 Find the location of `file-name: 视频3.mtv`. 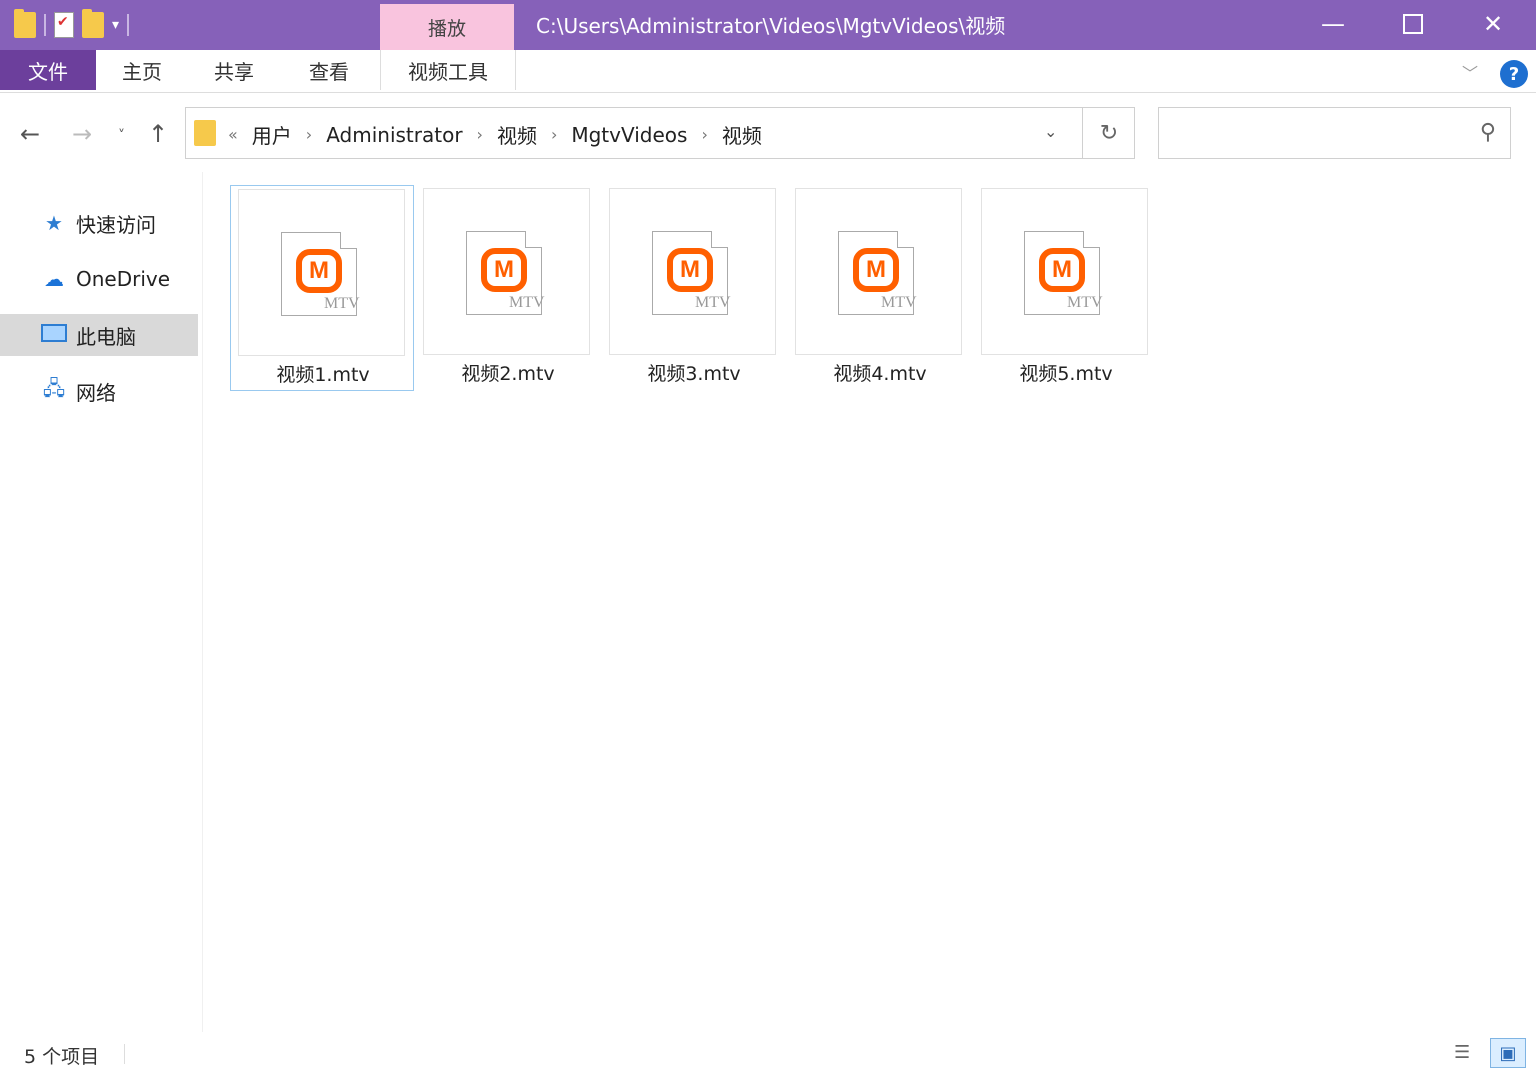

file-name: 视频3.mtv is located at coordinates (694, 374).